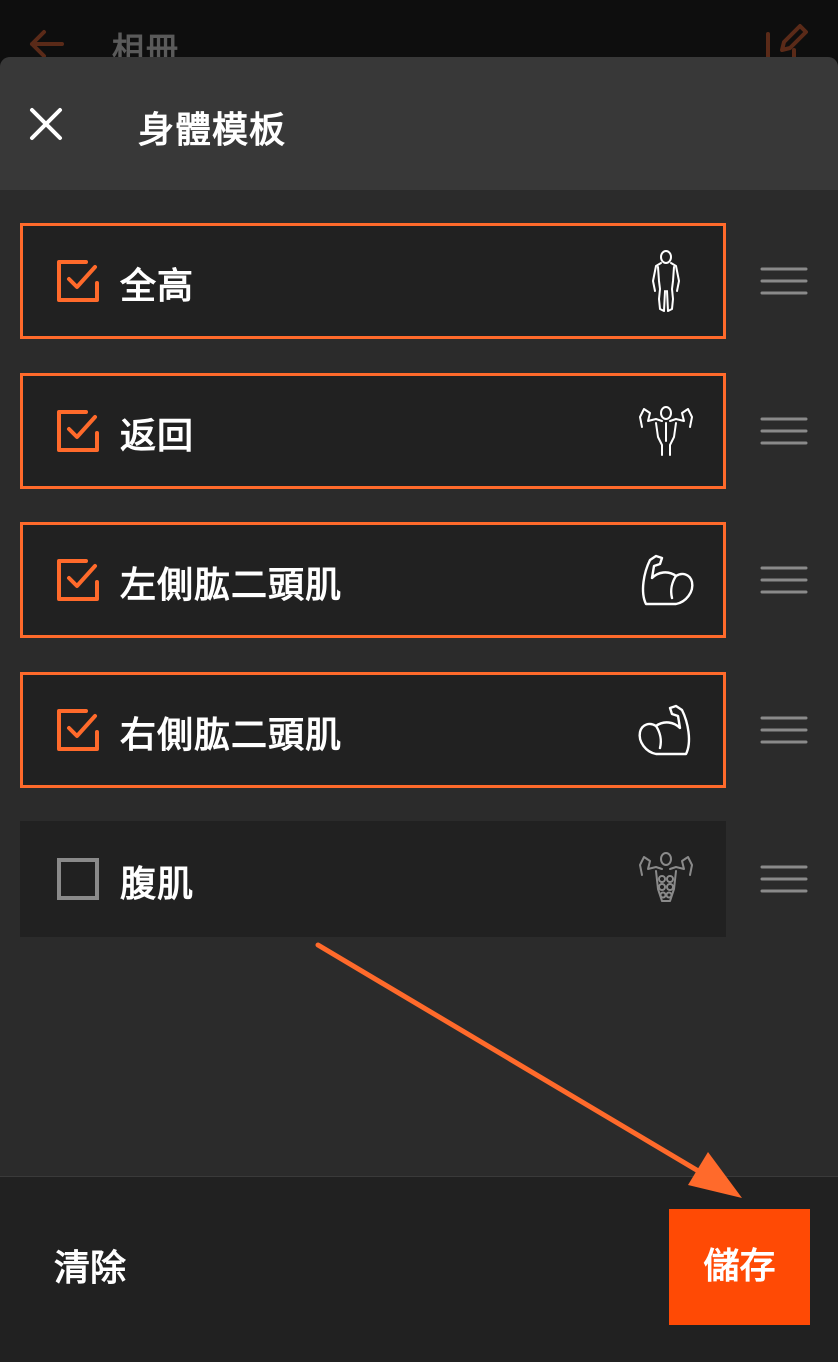 The image size is (838, 1362). Describe the element at coordinates (157, 884) in the screenshot. I see `template-label: 腹肌` at that location.